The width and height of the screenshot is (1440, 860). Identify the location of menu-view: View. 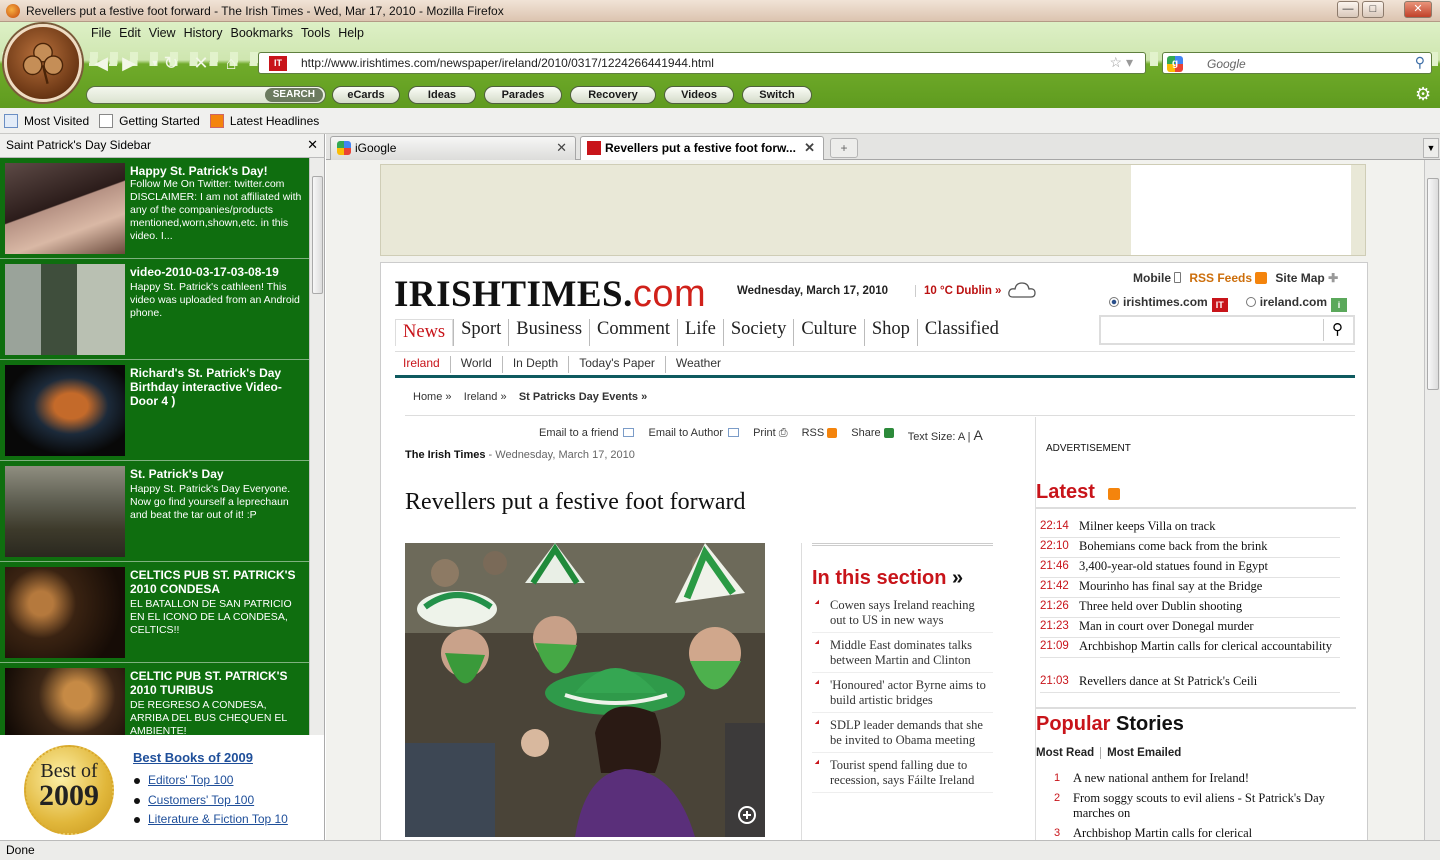
(165, 34).